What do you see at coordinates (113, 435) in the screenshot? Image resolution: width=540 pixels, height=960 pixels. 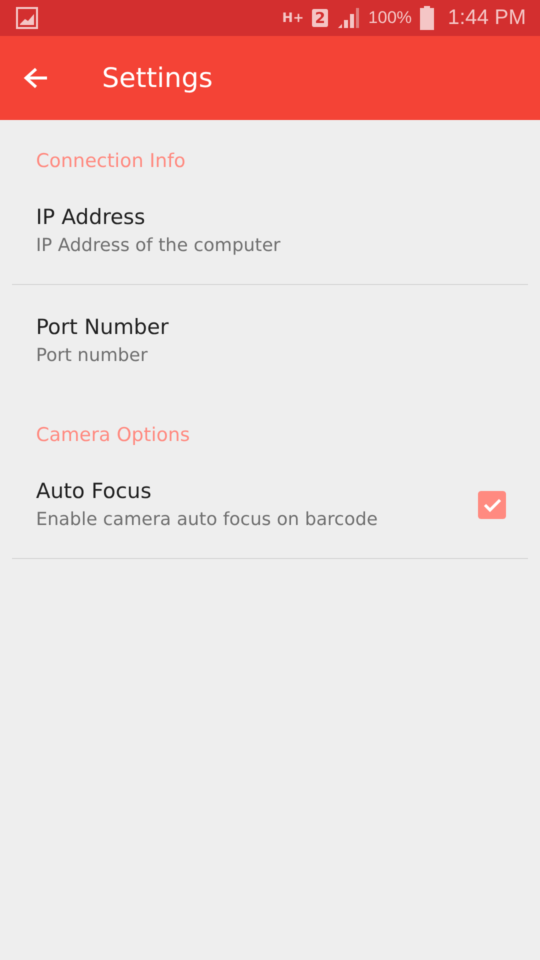 I see `section-header: Camera Options` at bounding box center [113, 435].